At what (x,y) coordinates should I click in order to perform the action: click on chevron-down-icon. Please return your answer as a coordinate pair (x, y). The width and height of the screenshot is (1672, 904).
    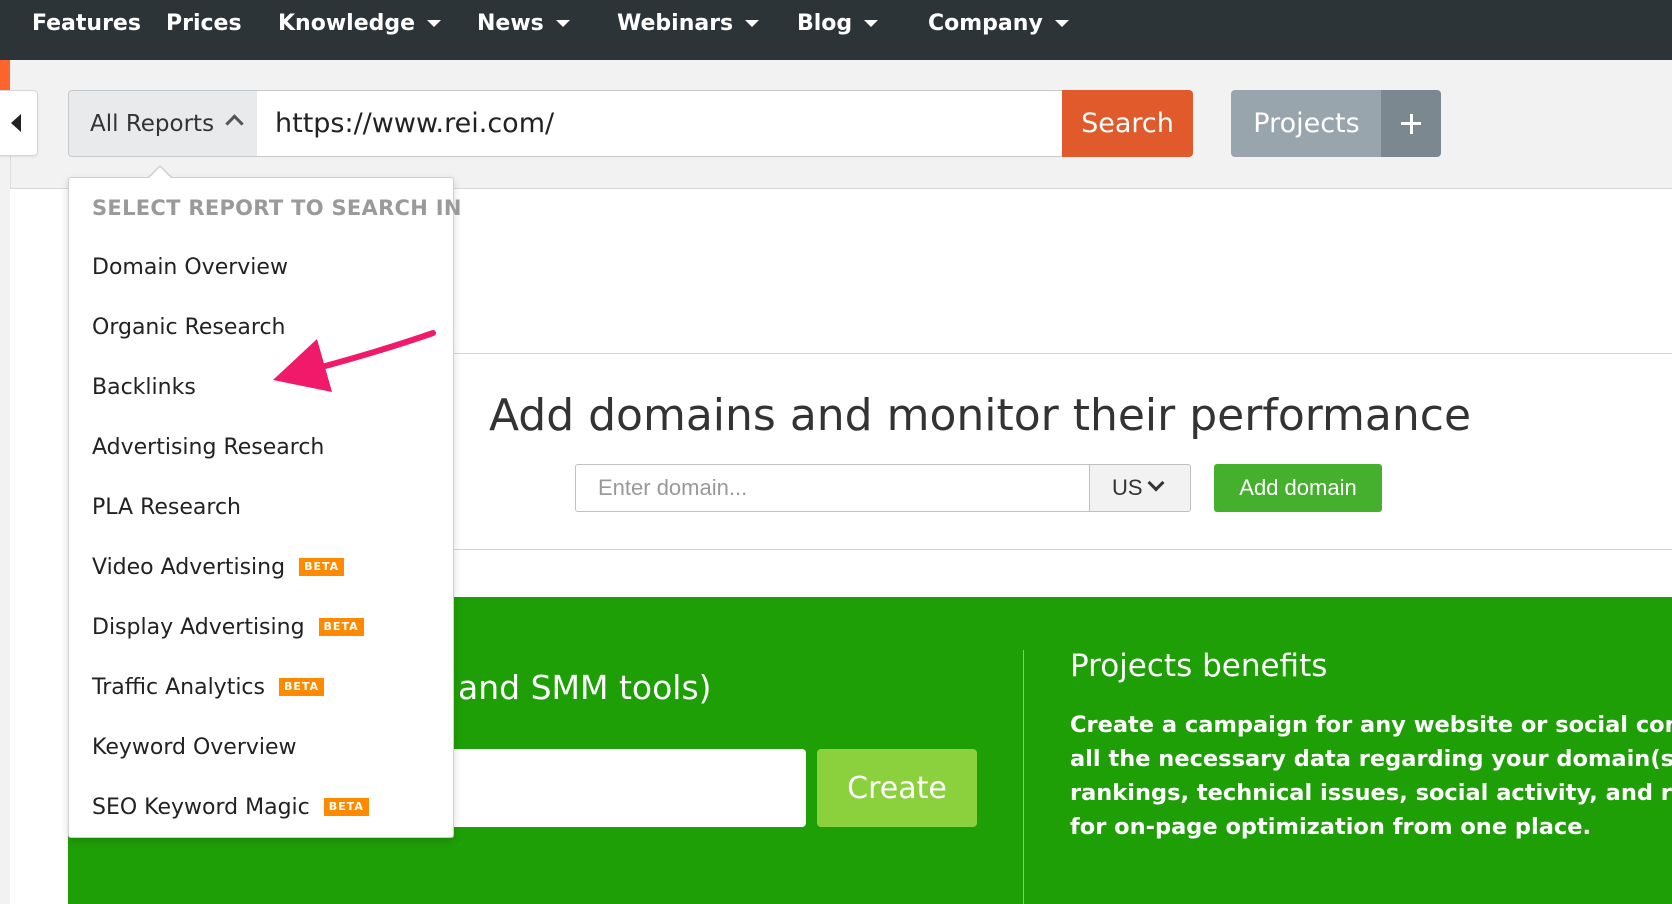
    Looking at the image, I should click on (1156, 483).